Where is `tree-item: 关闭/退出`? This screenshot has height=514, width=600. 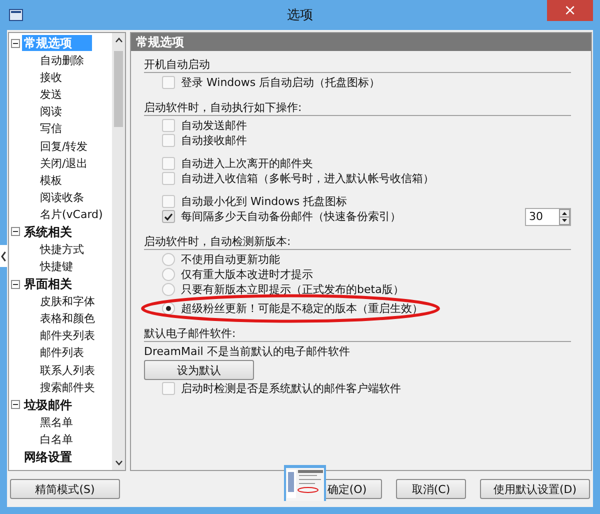
tree-item: 关闭/退出 is located at coordinates (64, 163).